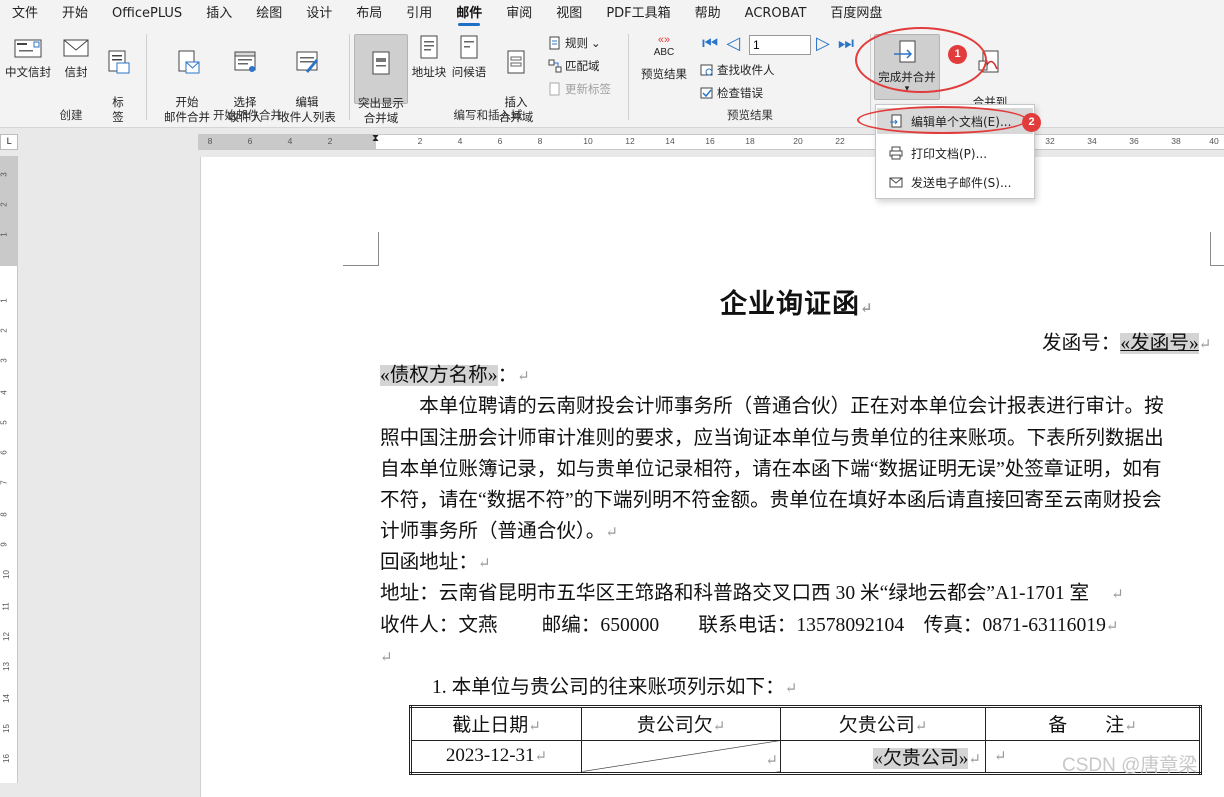  Describe the element at coordinates (823, 43) in the screenshot. I see `next-record-icon: ▷` at that location.